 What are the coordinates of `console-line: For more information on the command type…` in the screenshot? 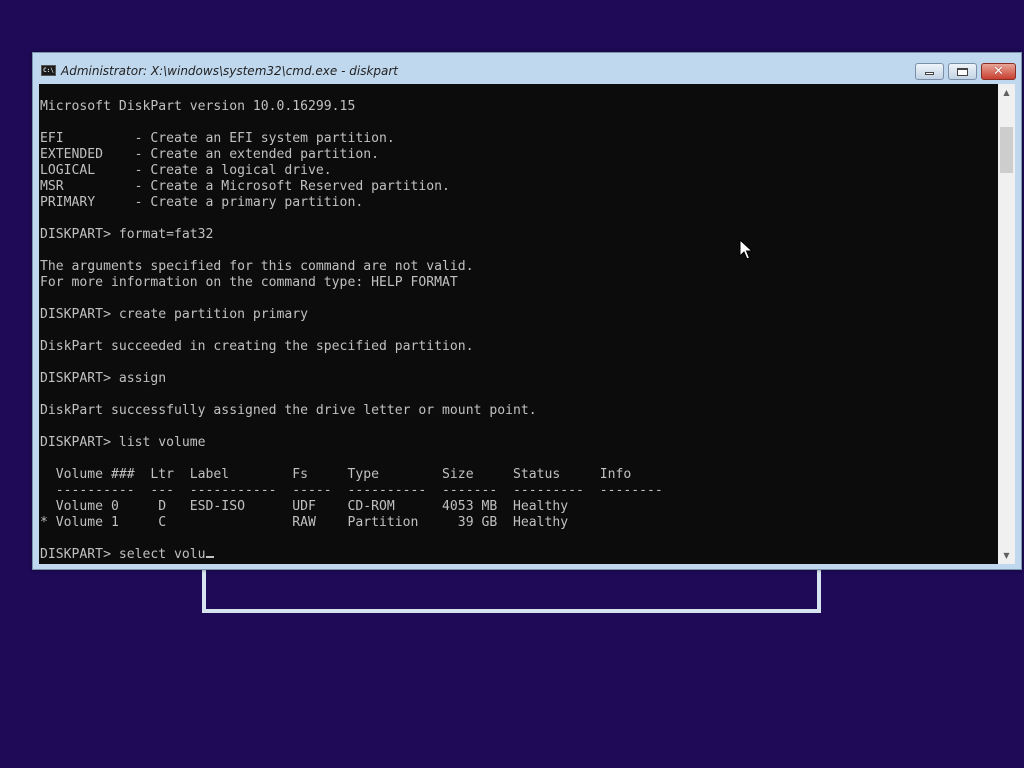 It's located at (249, 282).